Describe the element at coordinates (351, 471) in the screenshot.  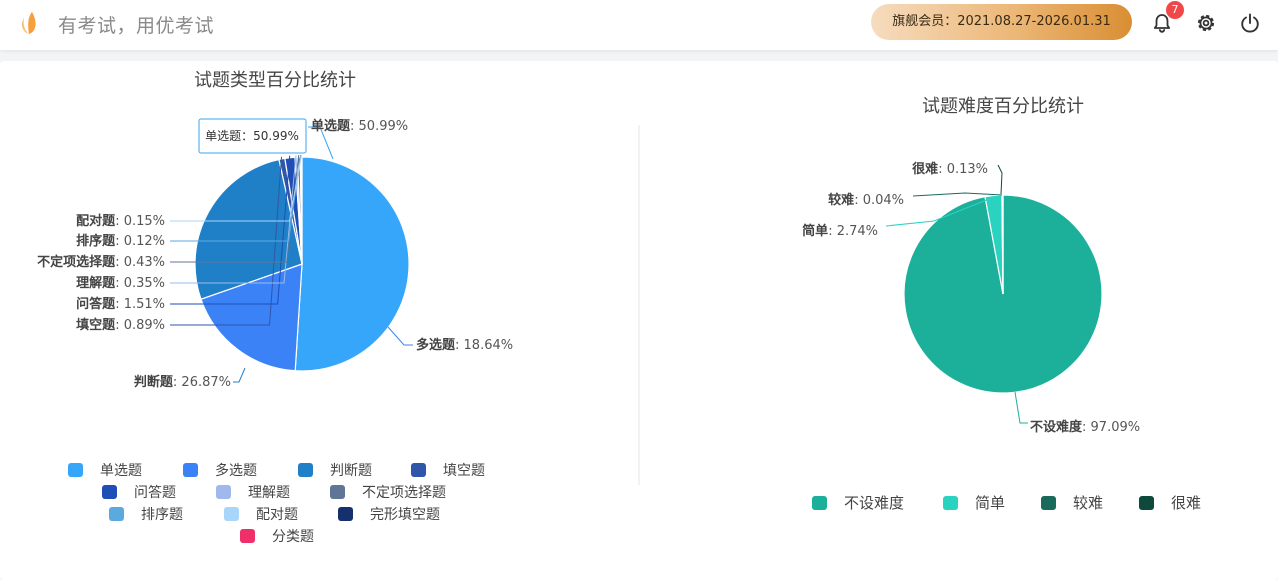
I see `svg-text: 判断题` at that location.